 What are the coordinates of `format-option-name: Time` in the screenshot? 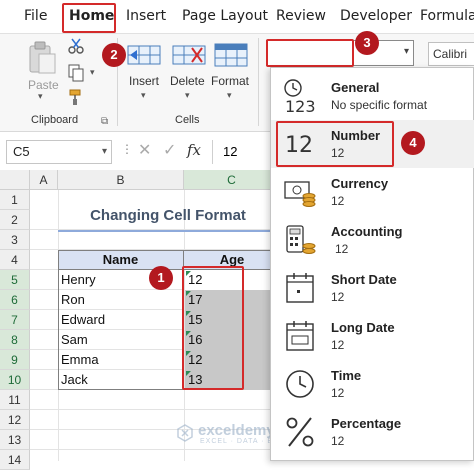 It's located at (346, 375).